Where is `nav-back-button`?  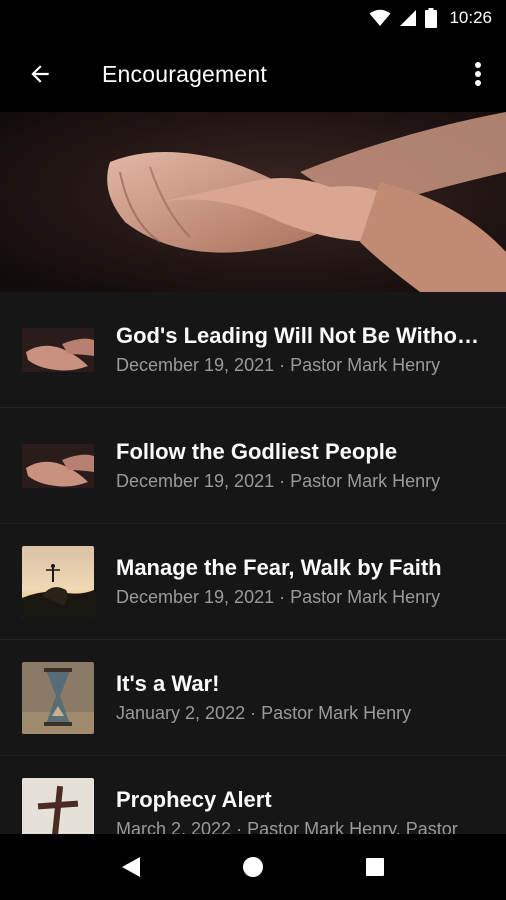
nav-back-button is located at coordinates (131, 867).